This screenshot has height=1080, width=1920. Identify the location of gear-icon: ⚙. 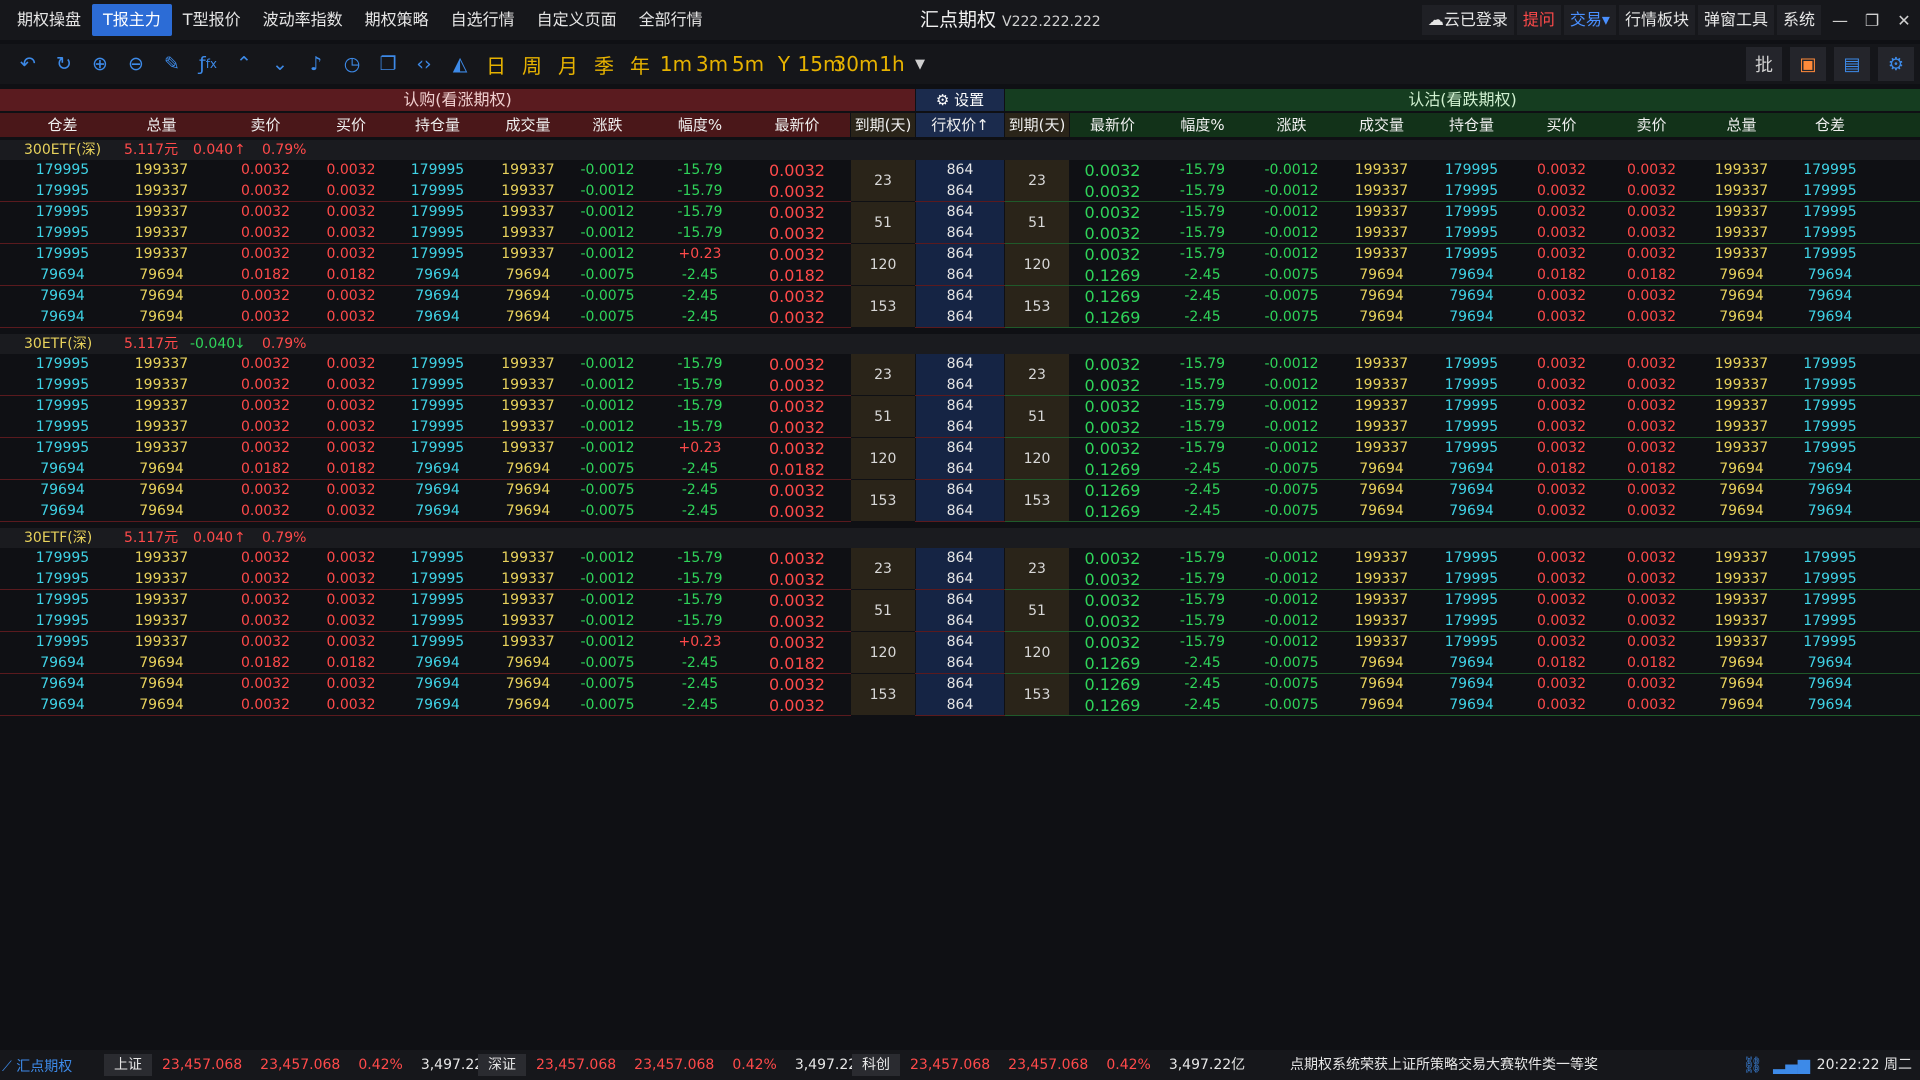
(1896, 64).